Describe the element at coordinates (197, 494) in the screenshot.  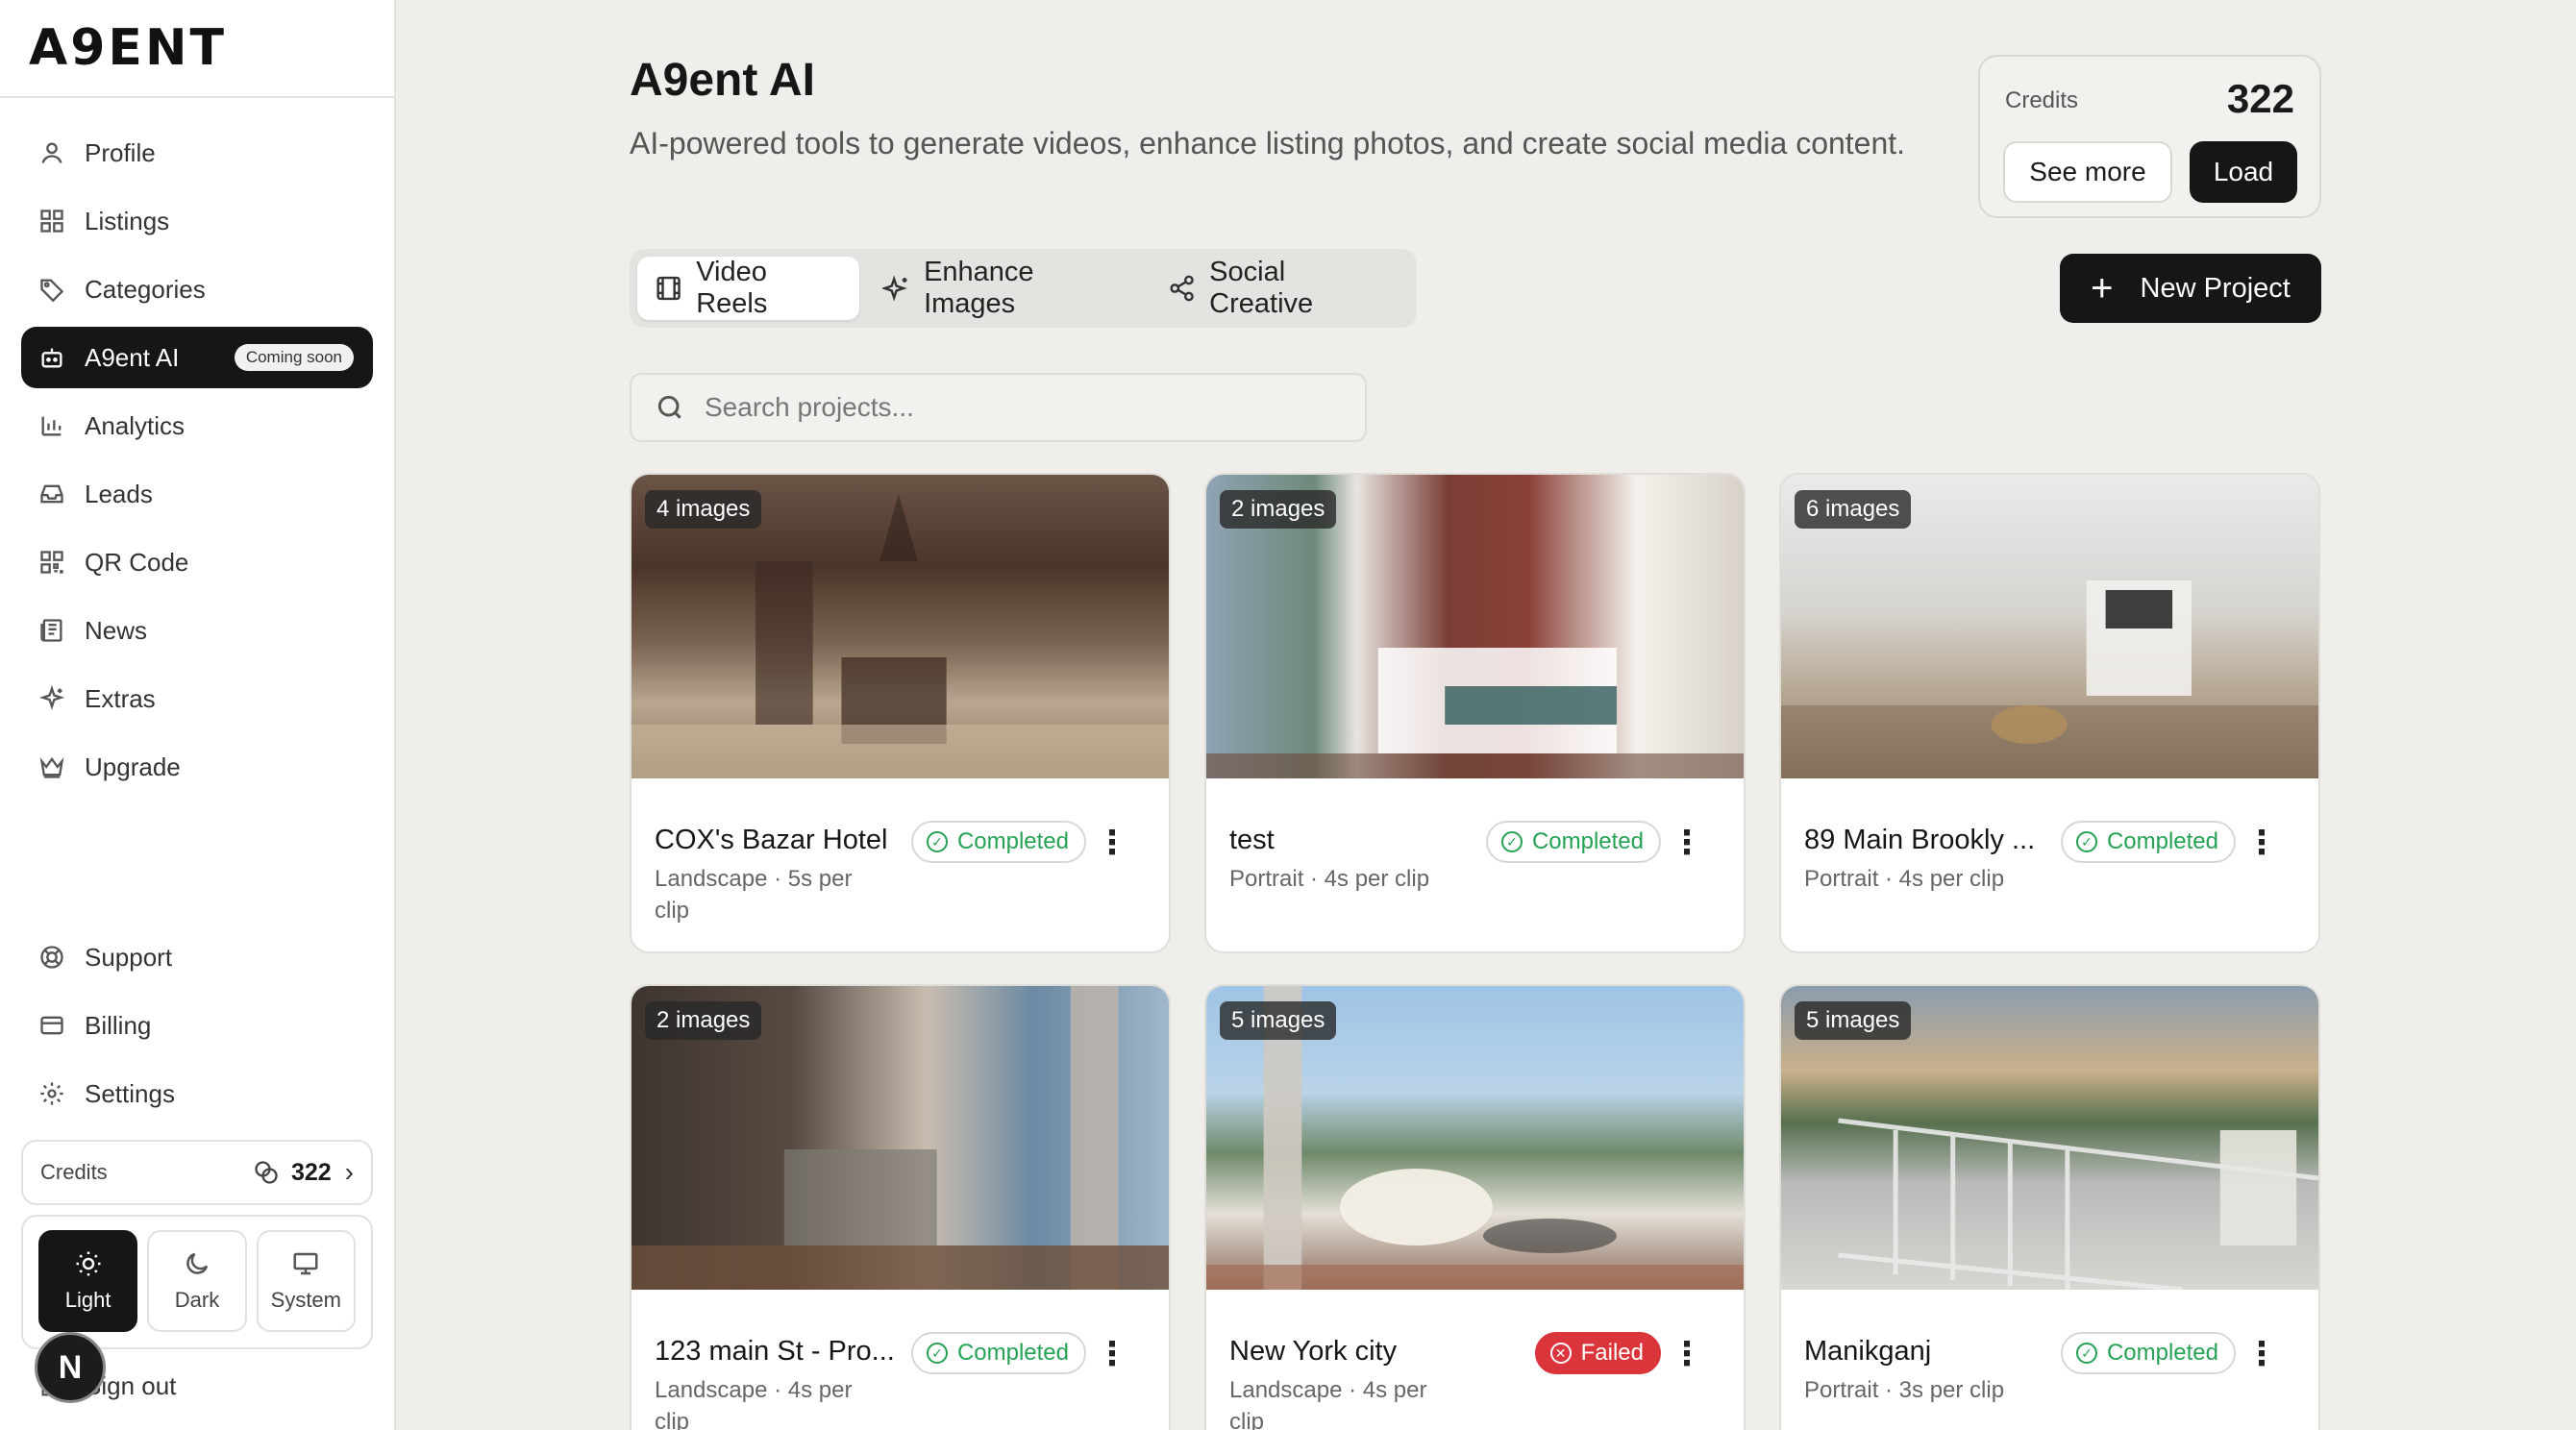
I see `sidebar-item-leads: Leads` at that location.